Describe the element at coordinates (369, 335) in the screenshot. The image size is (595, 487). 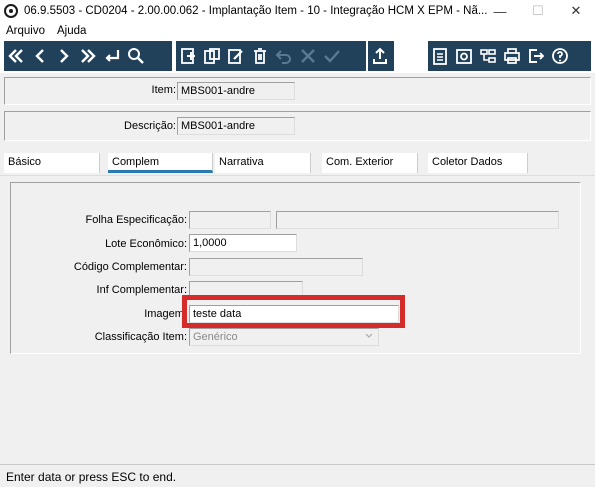
I see `chevron-down-icon` at that location.